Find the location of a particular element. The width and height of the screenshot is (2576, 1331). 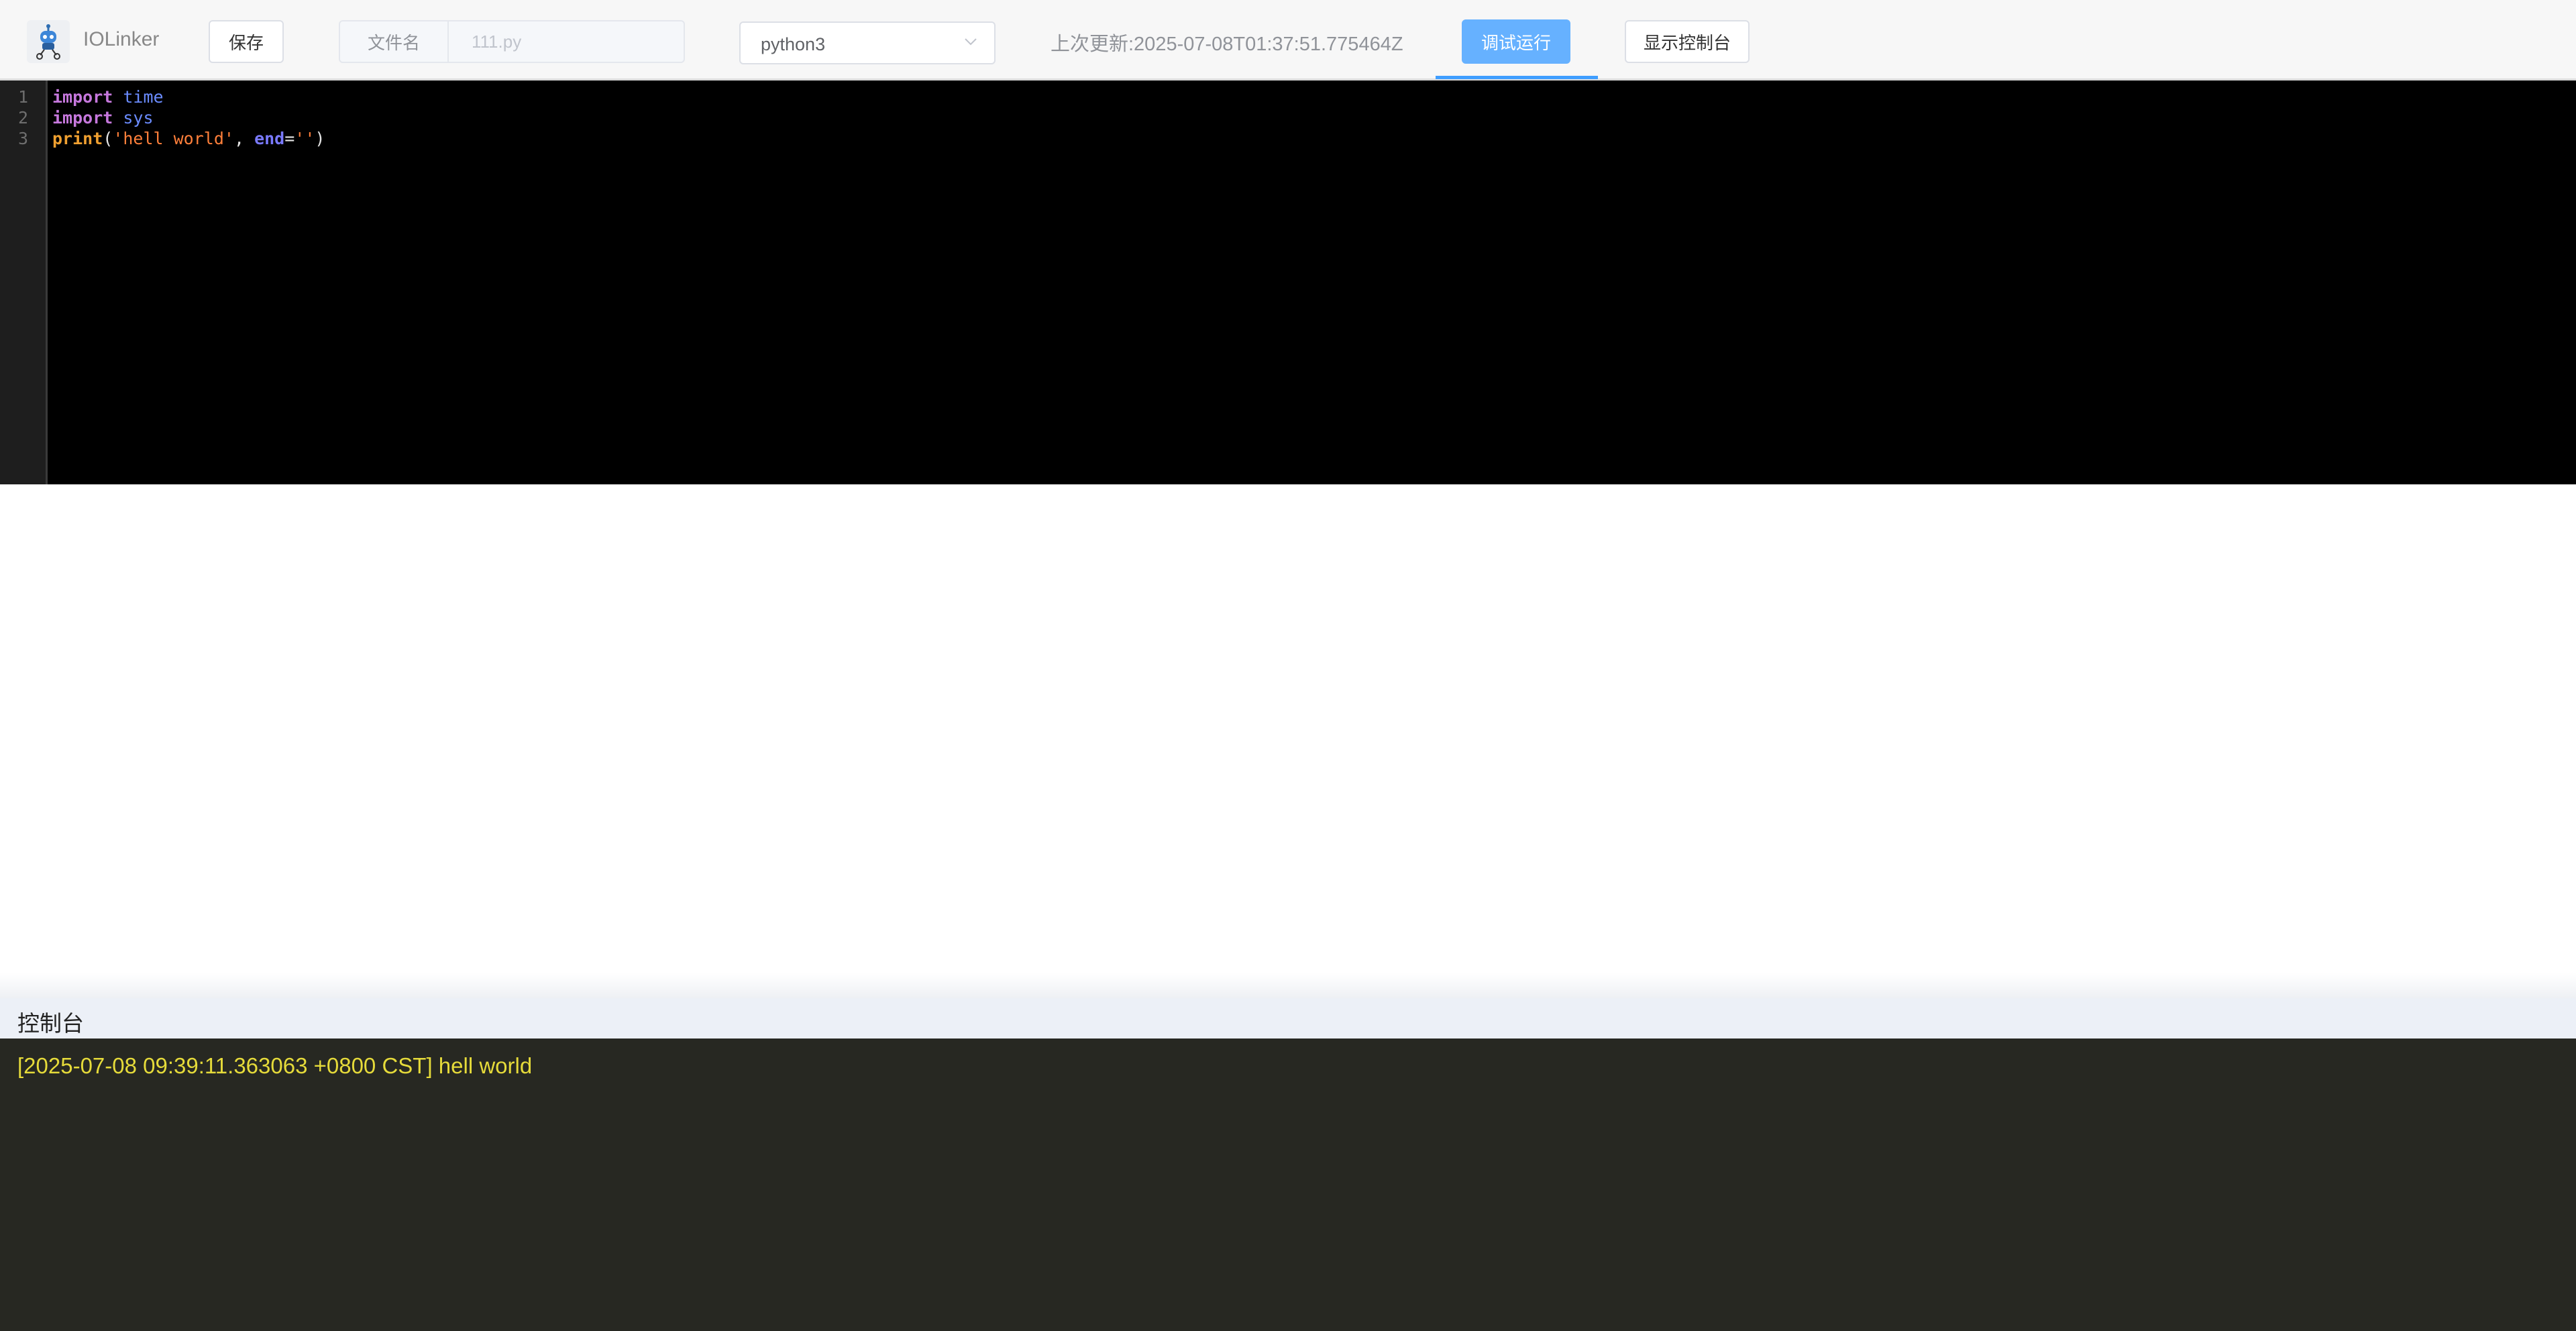

code-token: ( is located at coordinates (108, 138).